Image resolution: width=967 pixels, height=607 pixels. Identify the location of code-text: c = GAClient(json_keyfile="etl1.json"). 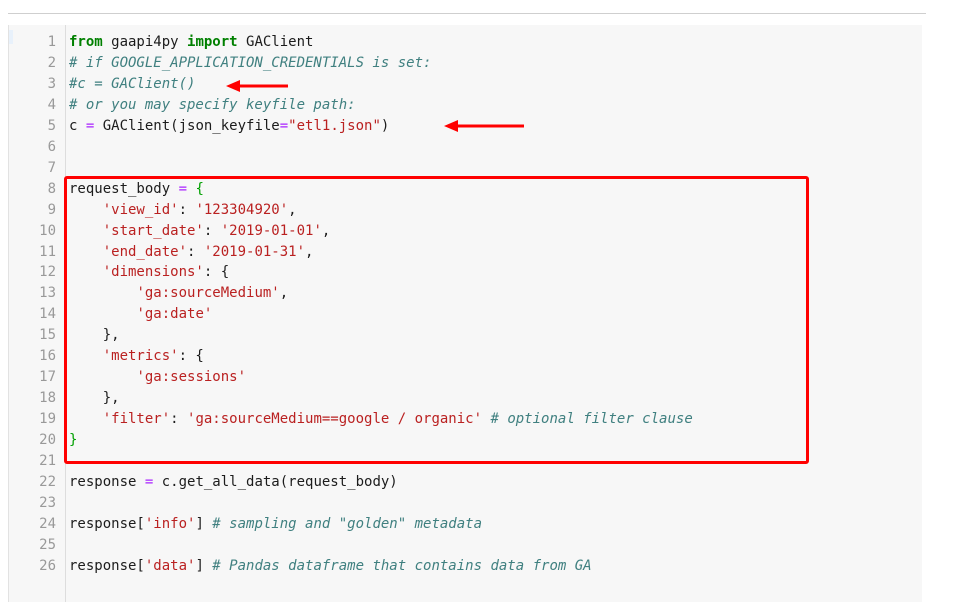
(229, 126).